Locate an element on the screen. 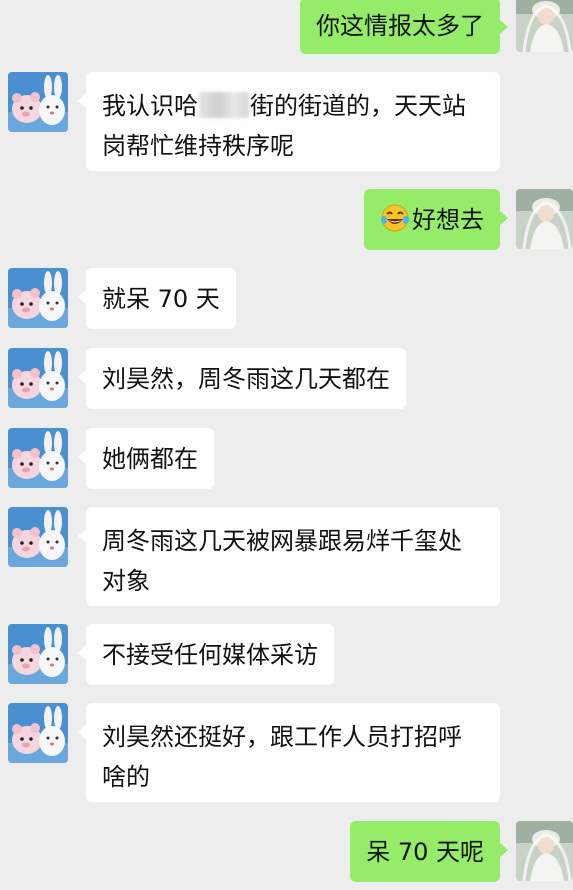 Image resolution: width=573 pixels, height=890 pixels. message-text: 呆 70 天呢 is located at coordinates (425, 852).